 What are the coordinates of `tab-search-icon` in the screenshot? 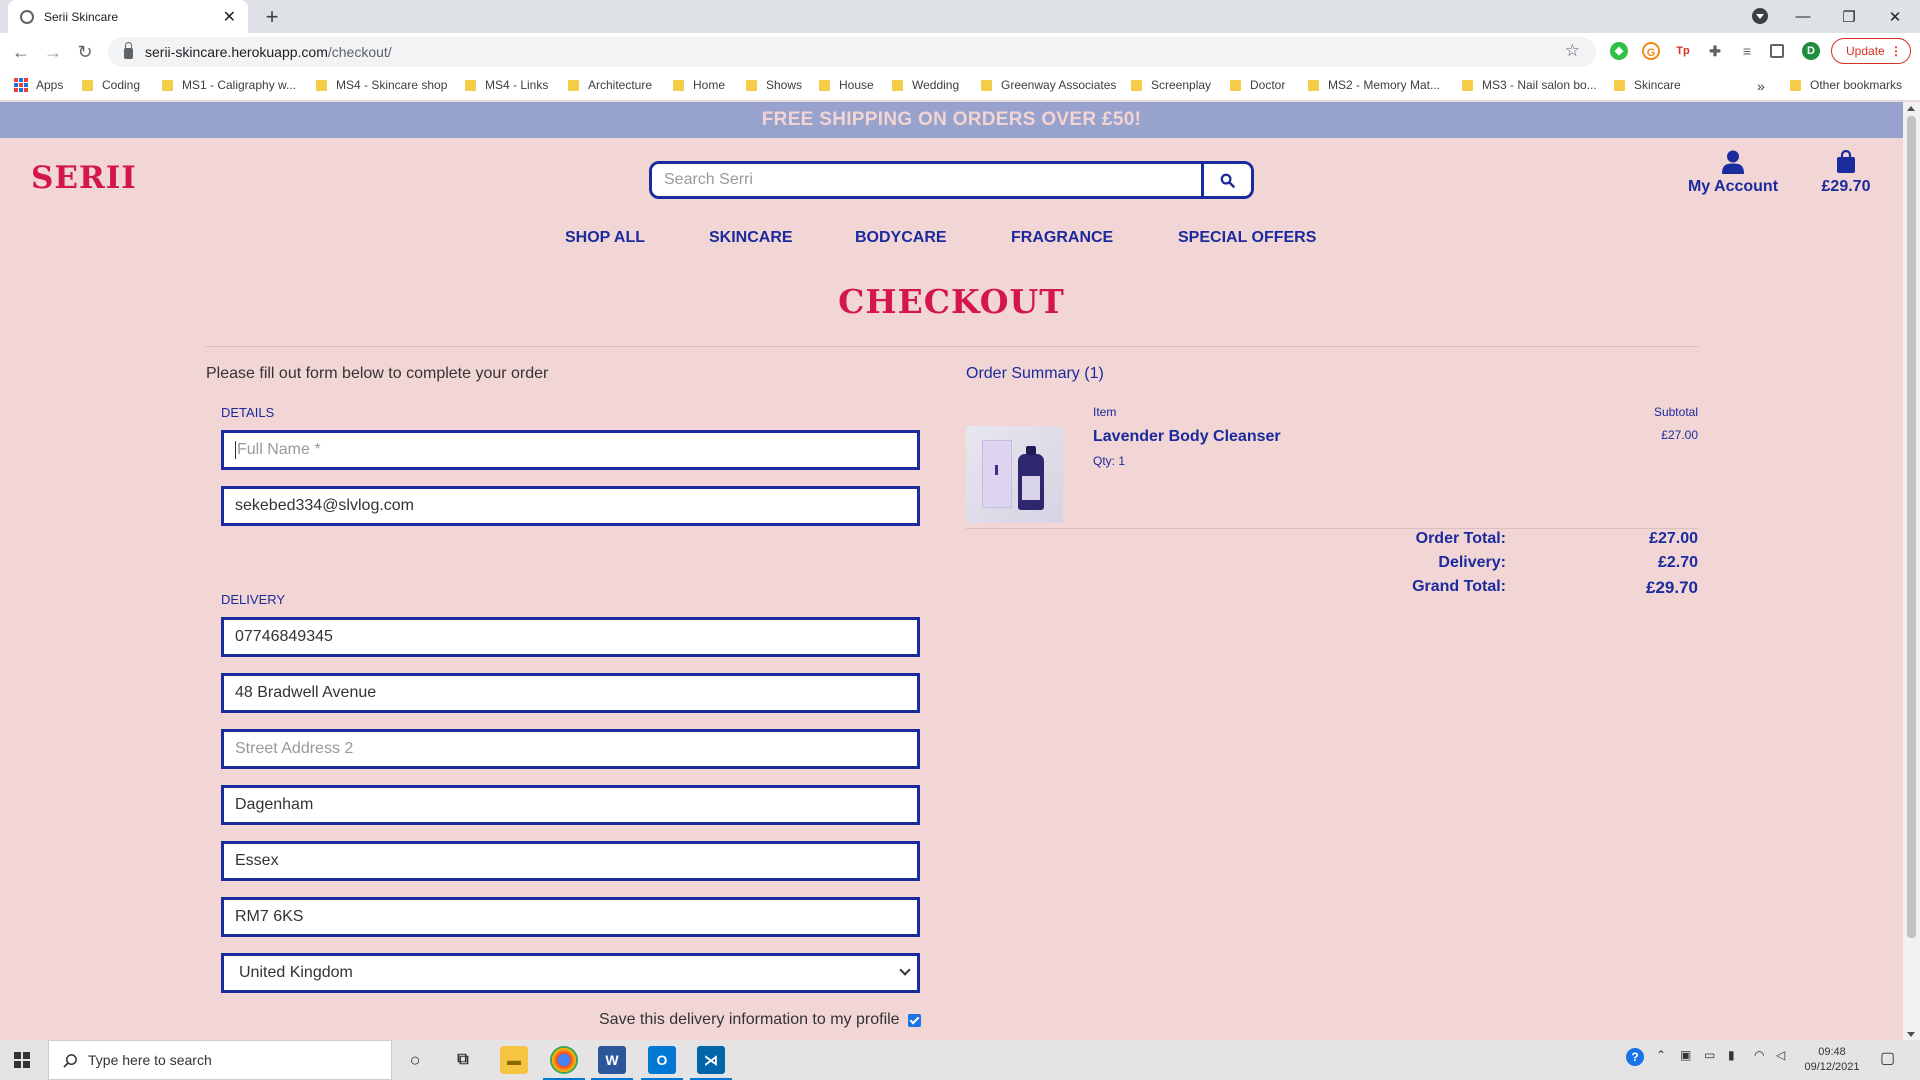 It's located at (1760, 16).